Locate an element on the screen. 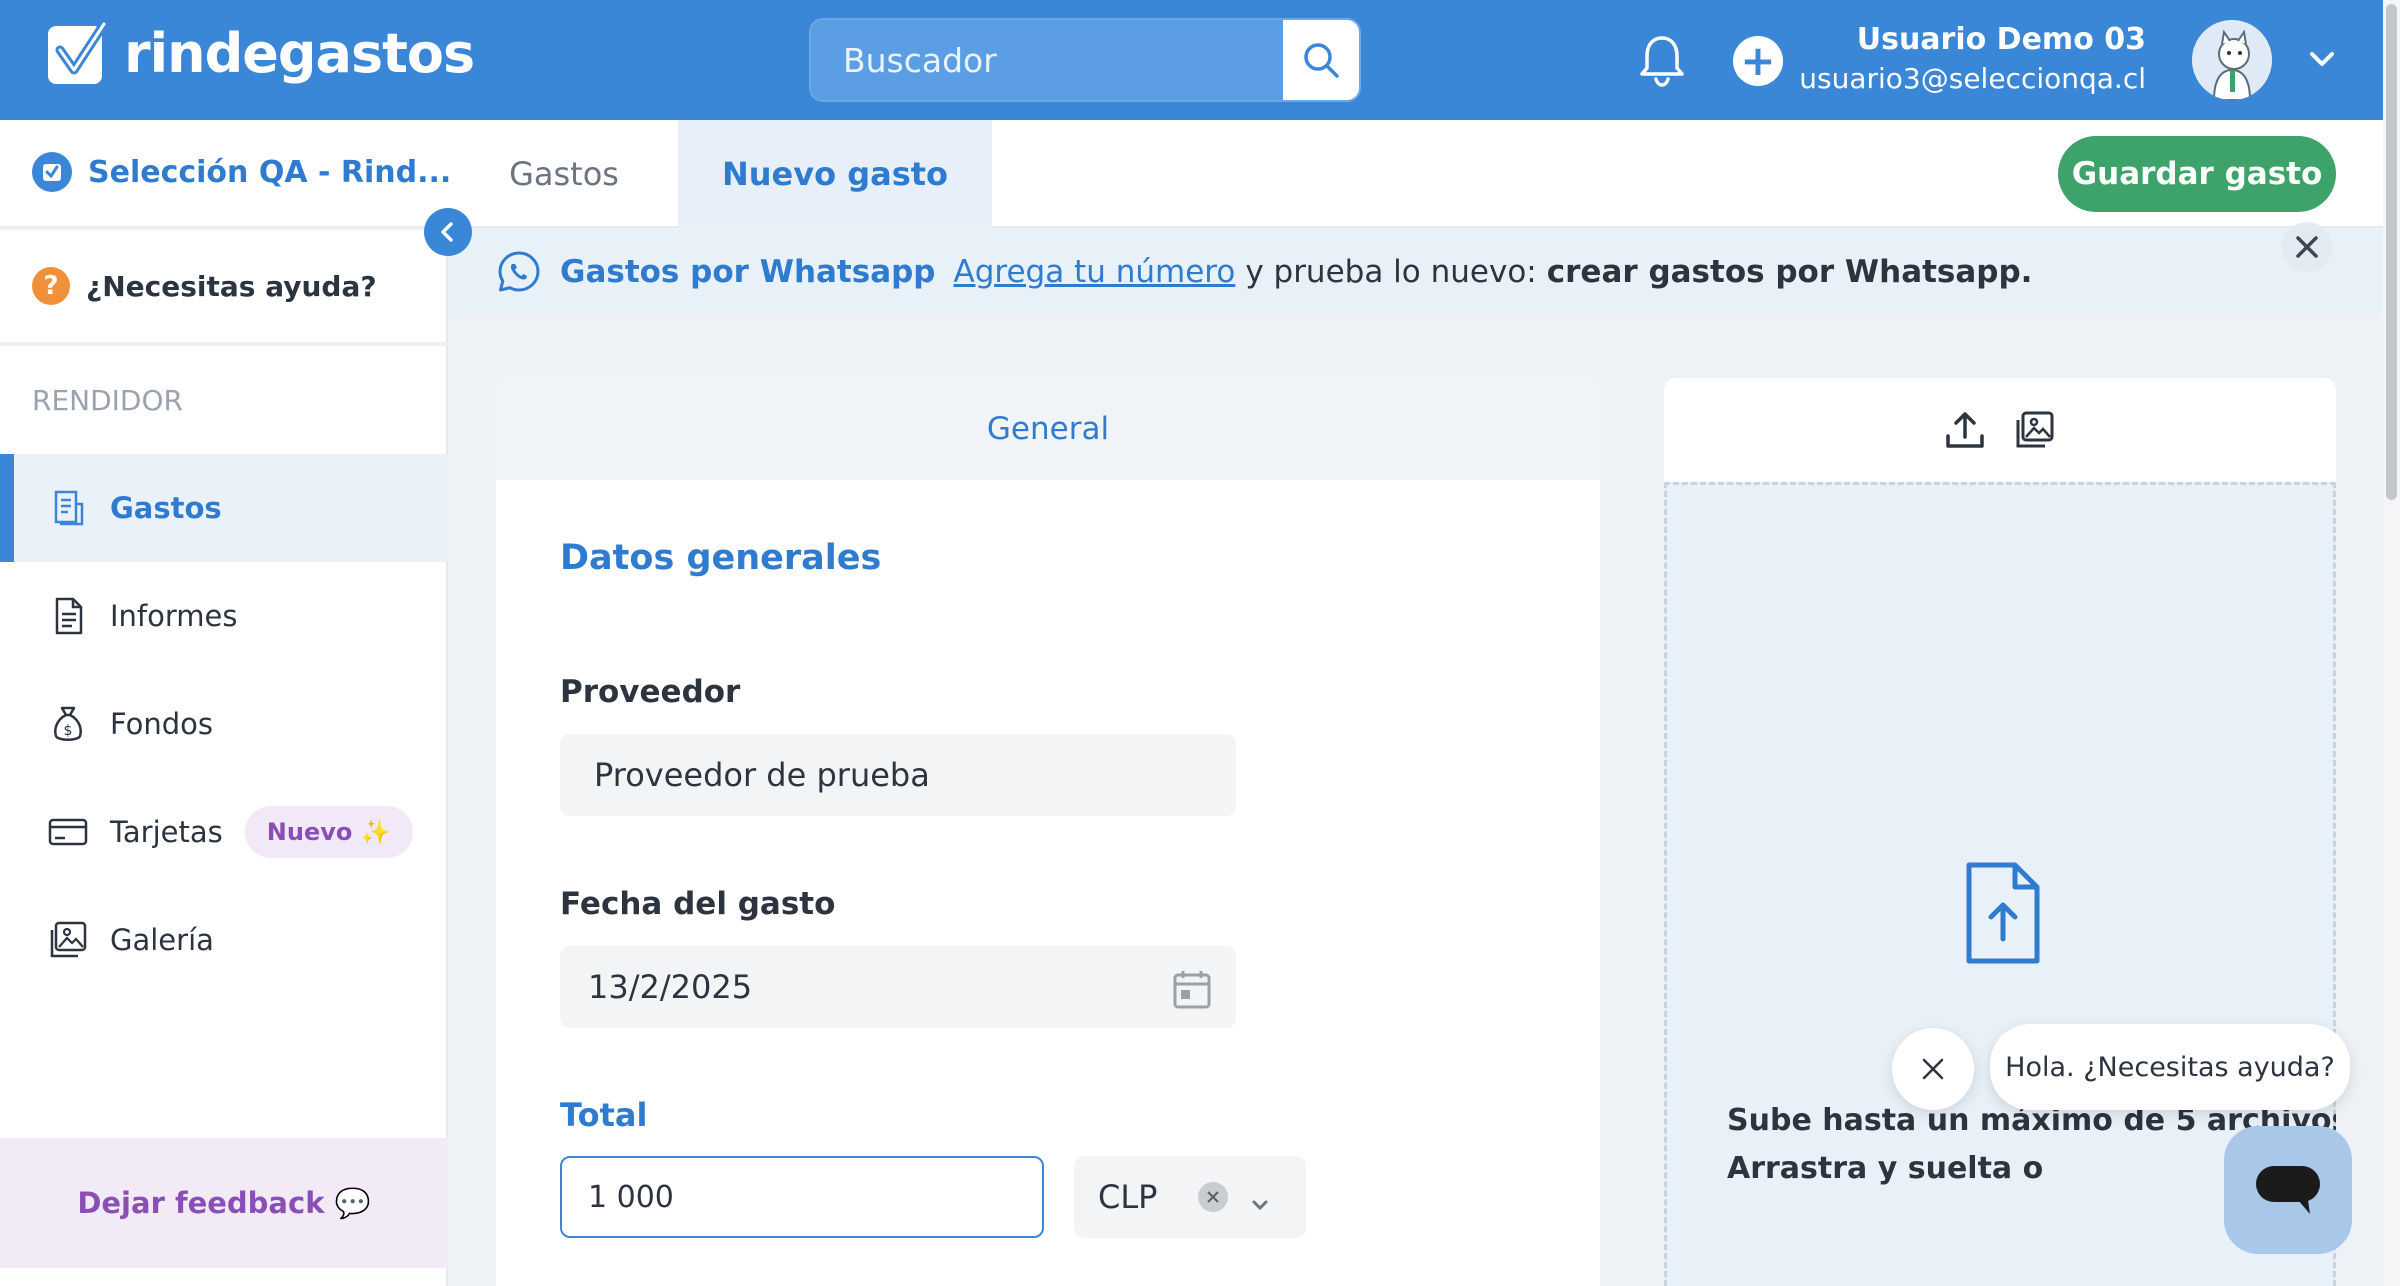 The image size is (2400, 1286). user-avatar is located at coordinates (2232, 60).